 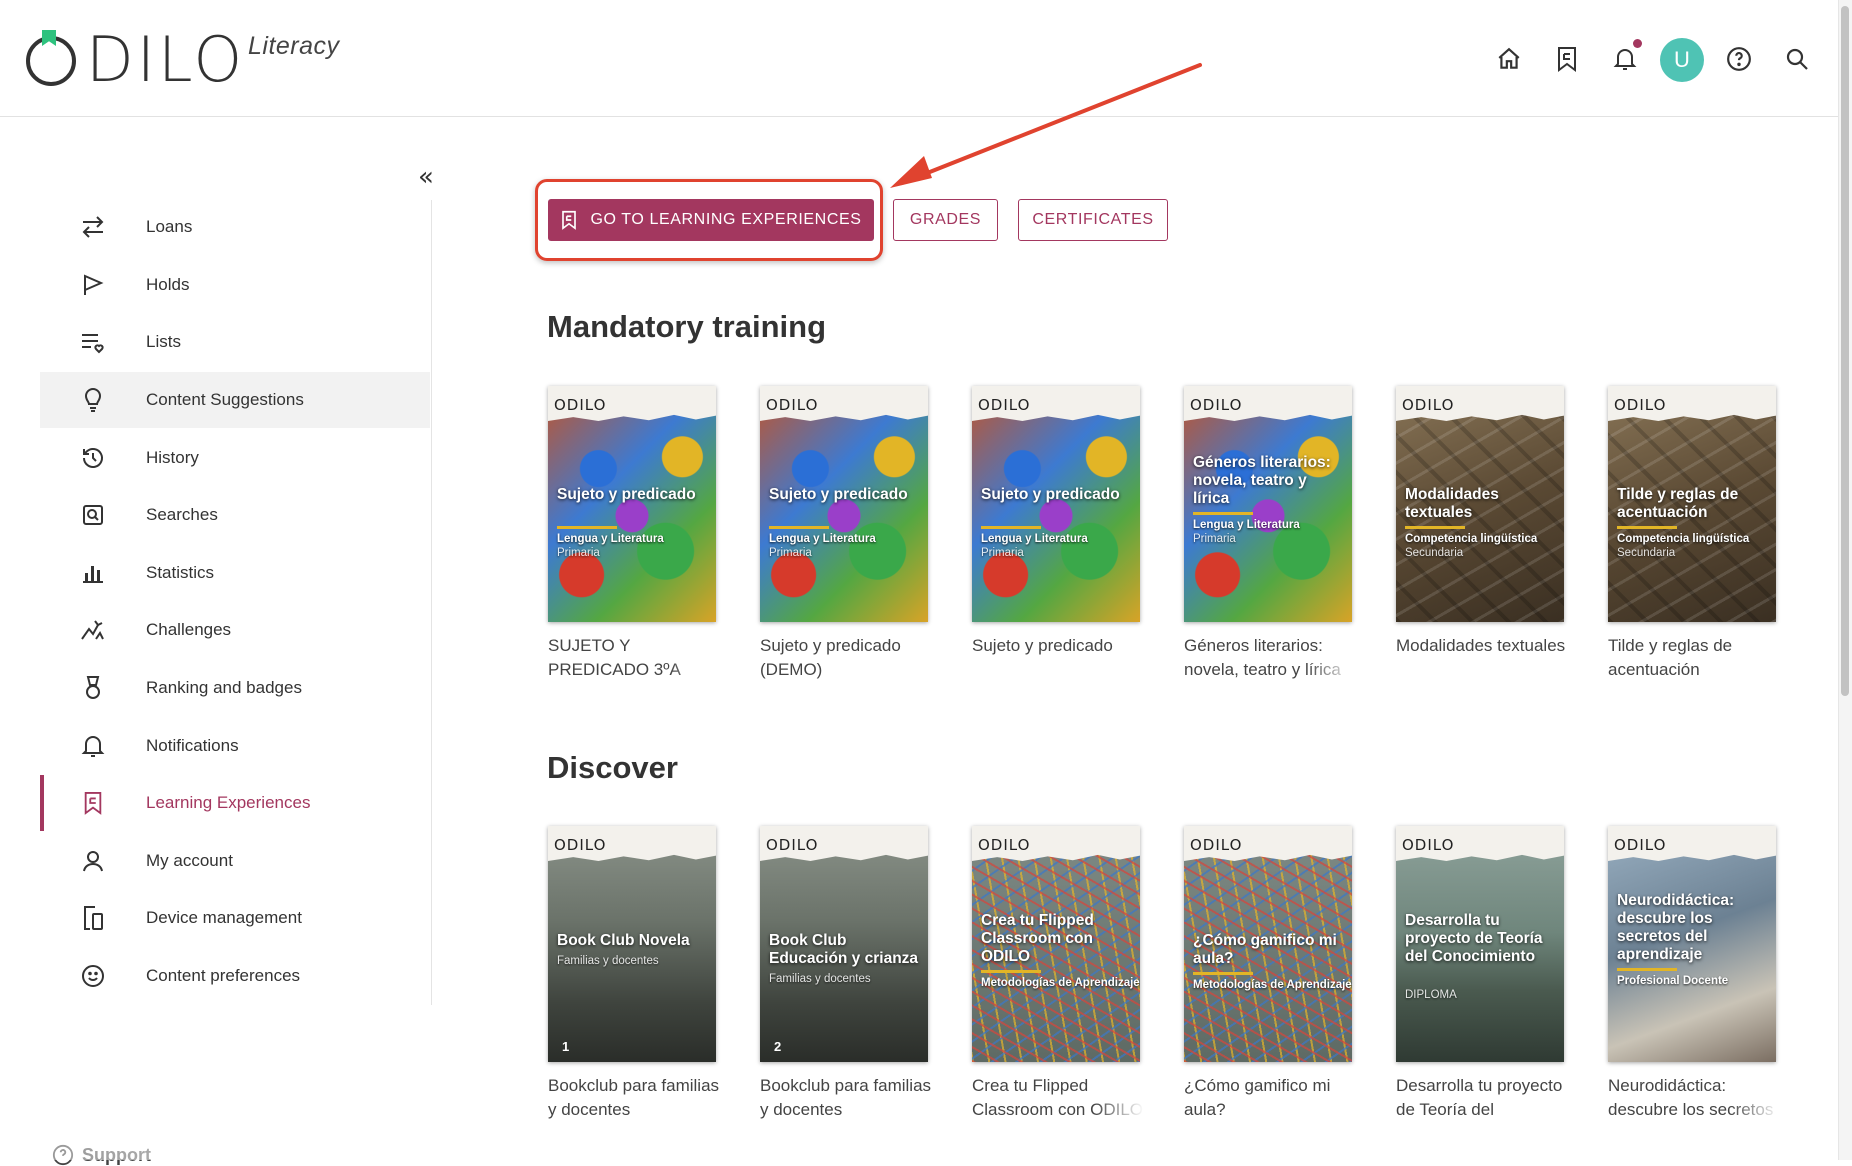 What do you see at coordinates (945, 220) in the screenshot?
I see `grades-button: GRADES` at bounding box center [945, 220].